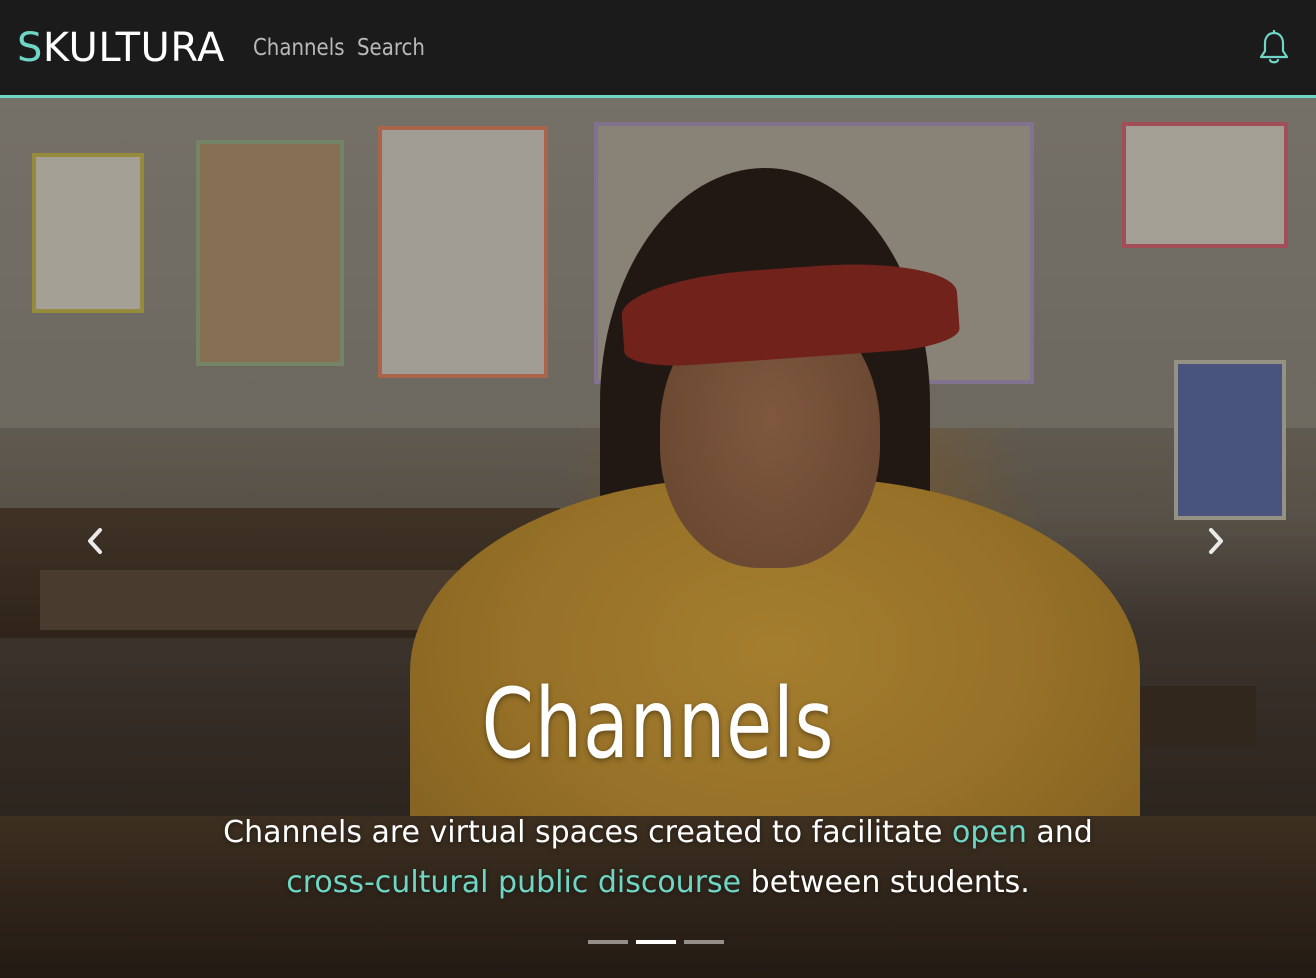 The height and width of the screenshot is (978, 1316). I want to click on hero-highlight-discourse: cross-cultural public discourse, so click(514, 882).